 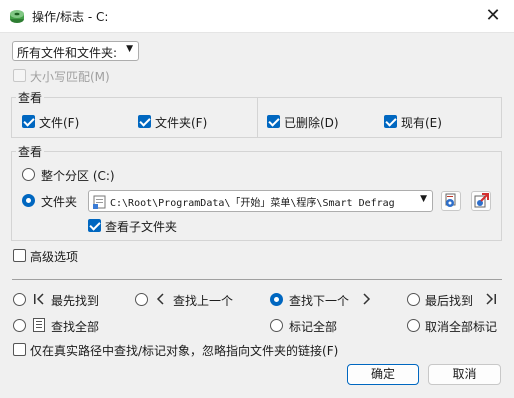 I want to click on find-last-label: 最后找到, so click(x=449, y=301).